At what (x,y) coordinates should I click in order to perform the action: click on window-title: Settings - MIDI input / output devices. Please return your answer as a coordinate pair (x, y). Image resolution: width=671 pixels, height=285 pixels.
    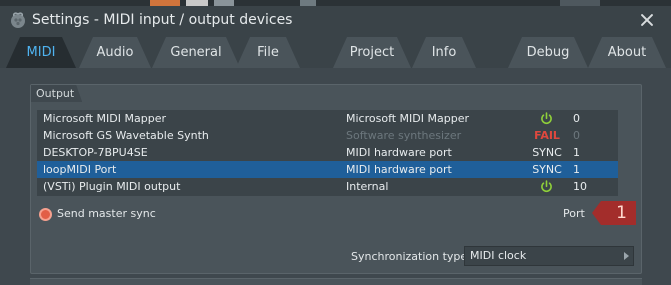
    Looking at the image, I should click on (162, 20).